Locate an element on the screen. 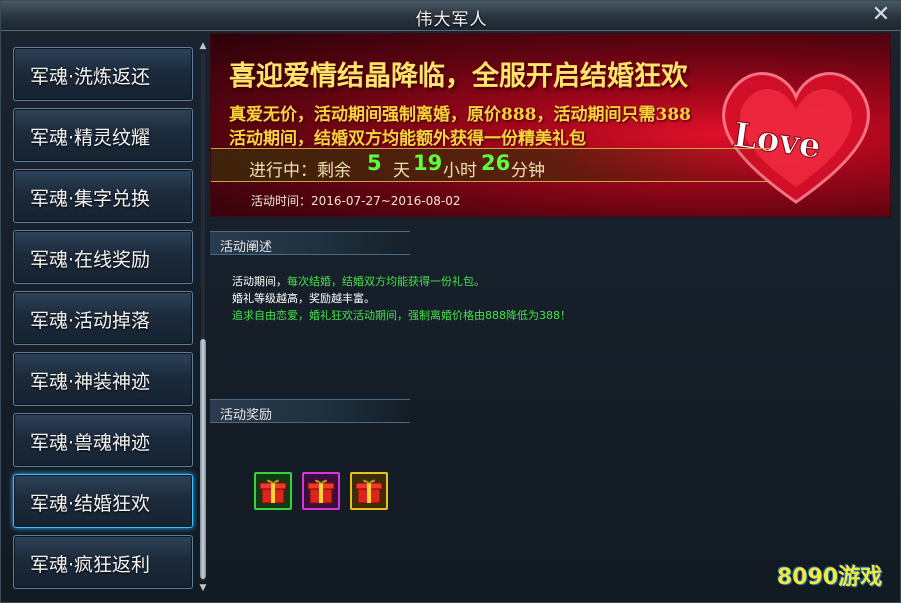 The height and width of the screenshot is (603, 901). sidebar-item-crazy-rebate: 军魂·疯狂返利 is located at coordinates (103, 562).